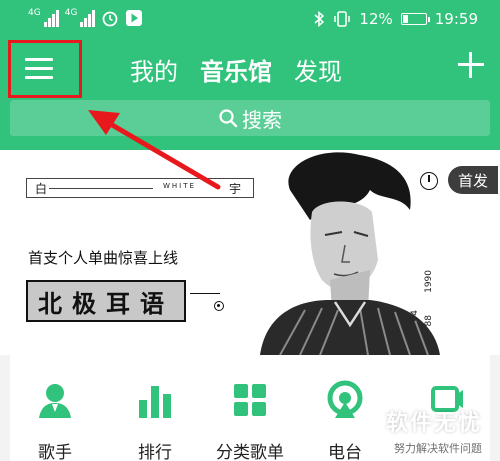  I want to click on nav-label: 电台, so click(345, 452).